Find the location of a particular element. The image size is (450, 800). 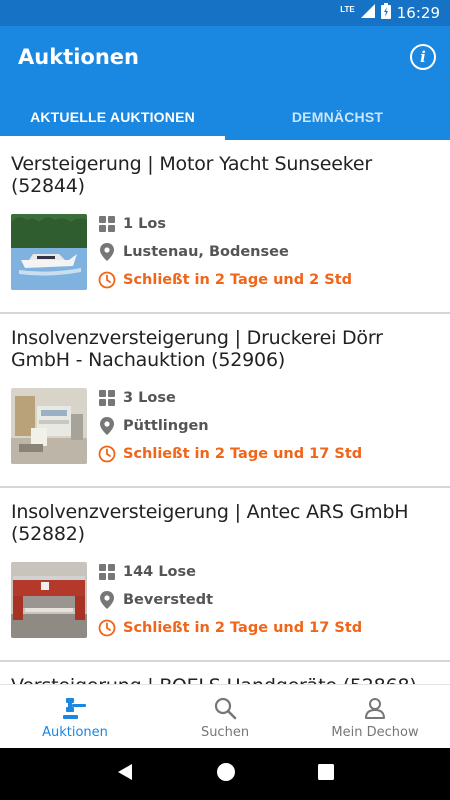

gavel-icon is located at coordinates (75, 708).